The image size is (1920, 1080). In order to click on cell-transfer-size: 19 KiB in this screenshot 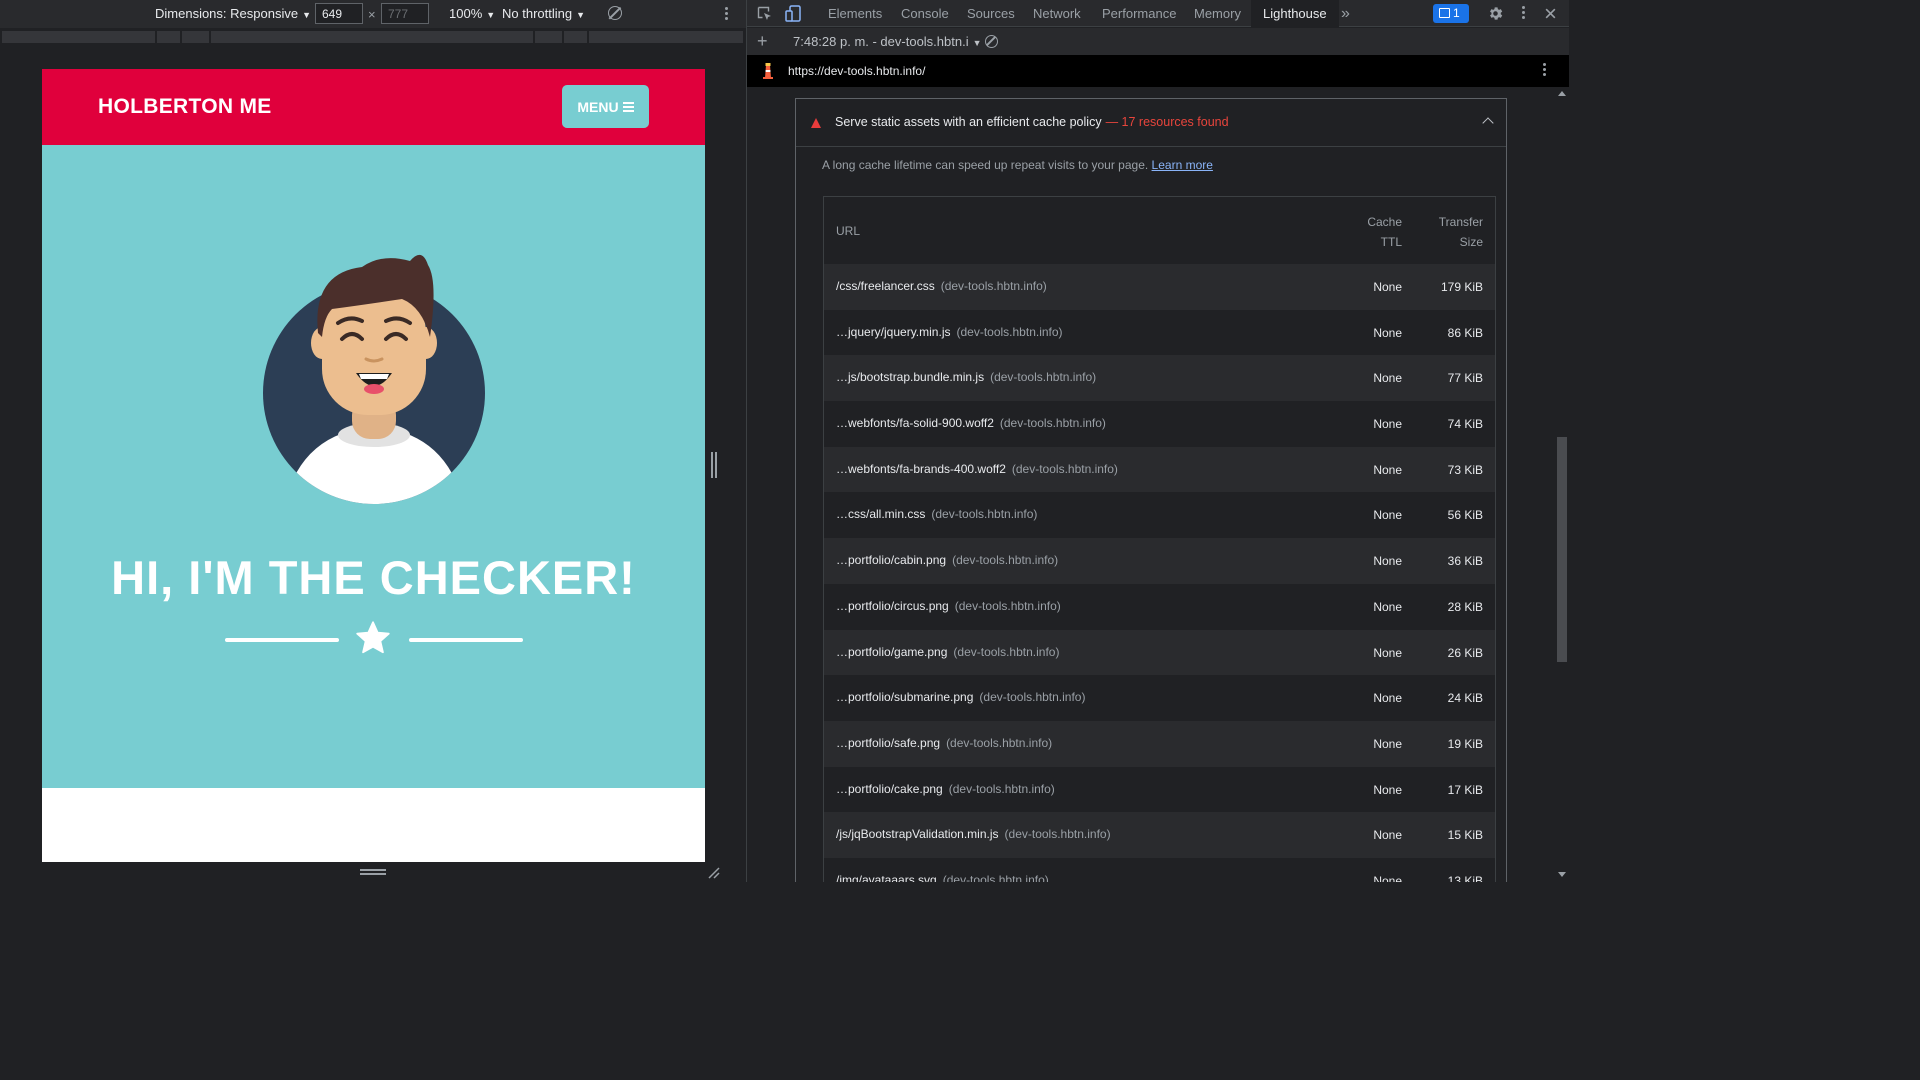, I will do `click(1465, 743)`.